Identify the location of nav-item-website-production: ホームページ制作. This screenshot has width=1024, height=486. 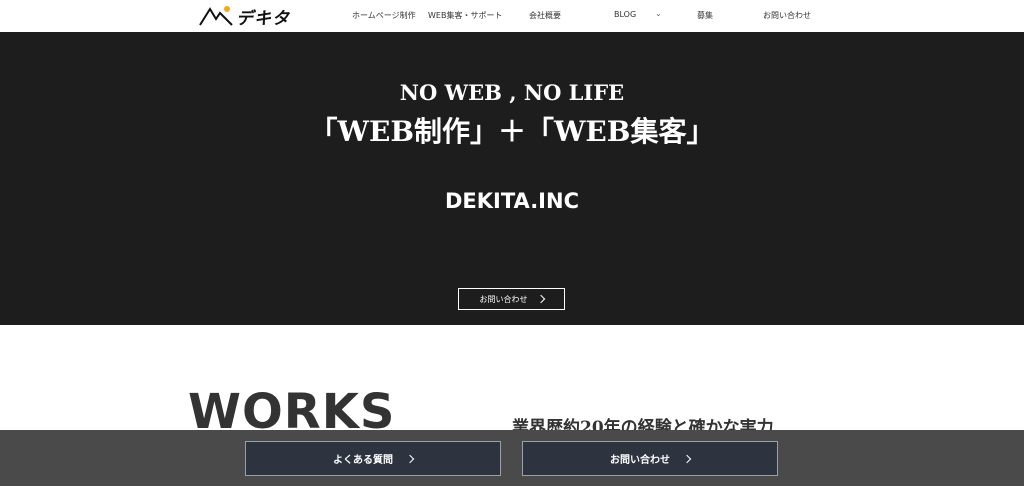
(384, 15).